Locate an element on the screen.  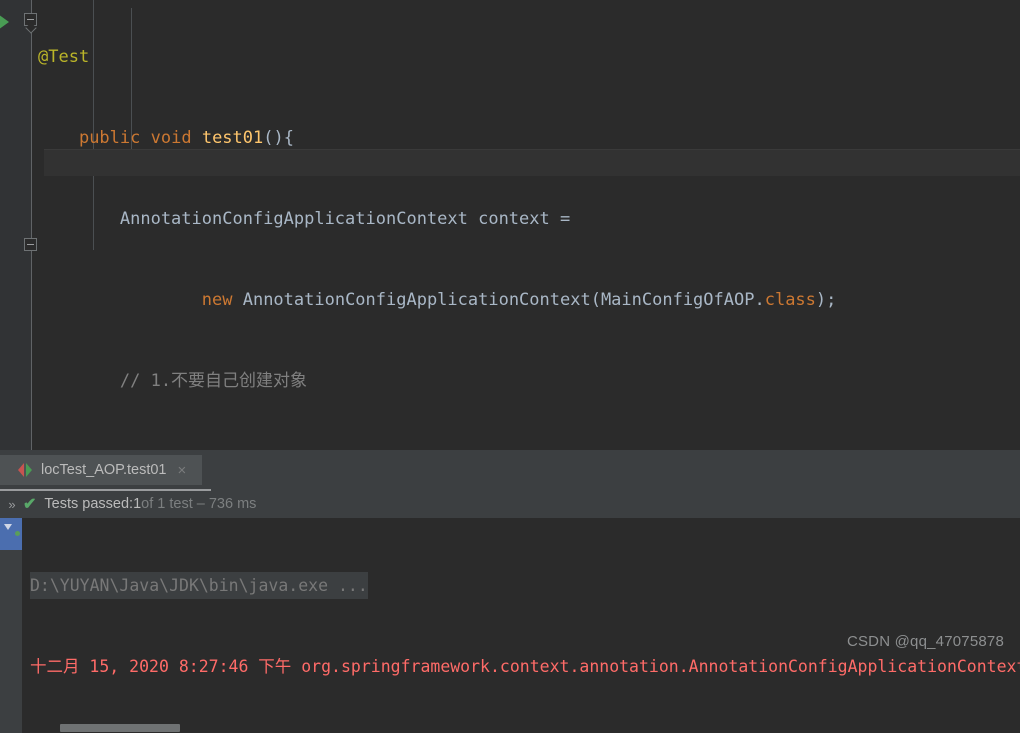
csdn-watermark: CSDN @qq_47075878 is located at coordinates (925, 641).